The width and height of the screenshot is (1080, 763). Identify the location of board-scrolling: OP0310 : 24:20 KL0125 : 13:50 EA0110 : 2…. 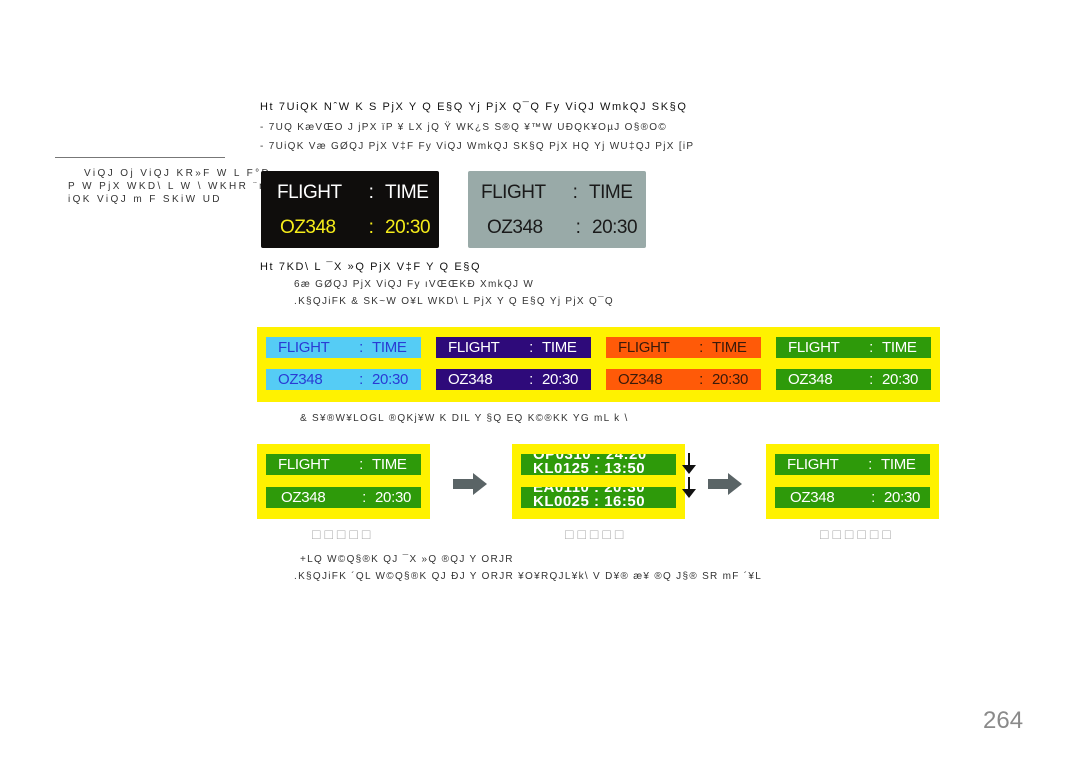
(598, 481).